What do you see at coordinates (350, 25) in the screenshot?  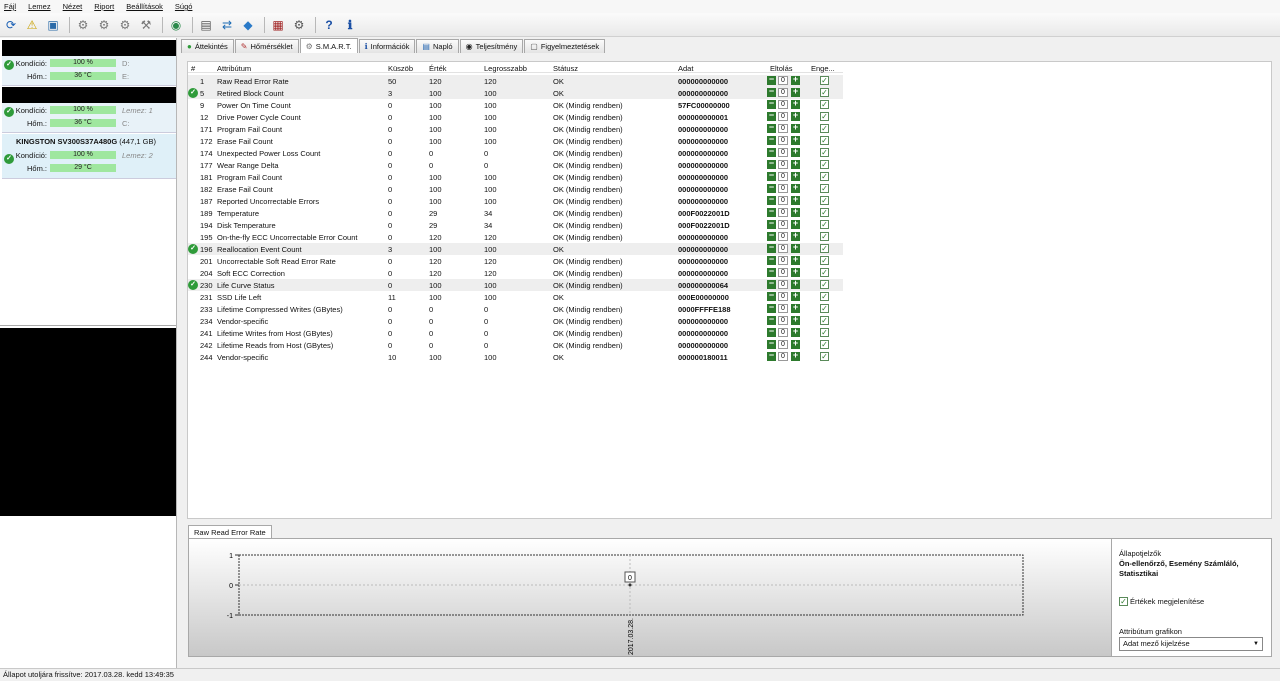 I see `info-icon: ℹ` at bounding box center [350, 25].